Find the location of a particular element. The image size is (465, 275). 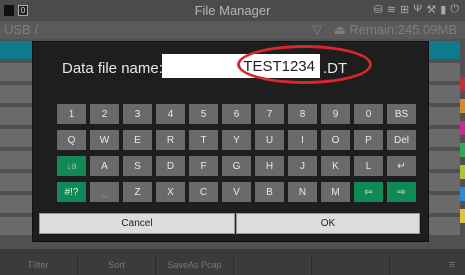

key-i: I is located at coordinates (302, 140).